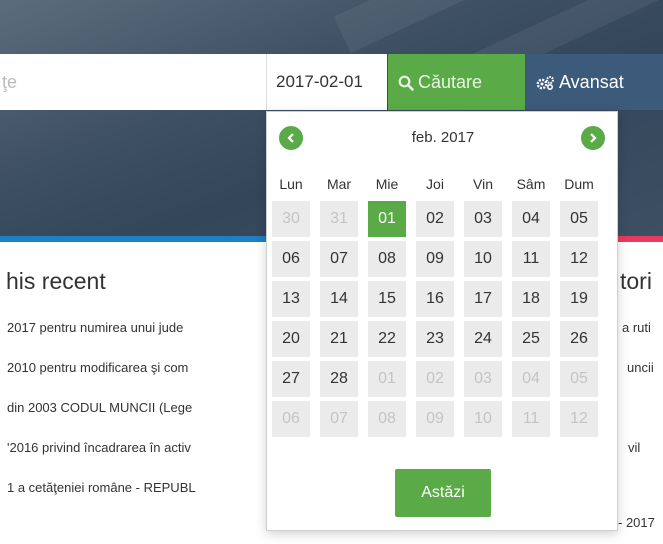  I want to click on day-cell: 17, so click(483, 299).